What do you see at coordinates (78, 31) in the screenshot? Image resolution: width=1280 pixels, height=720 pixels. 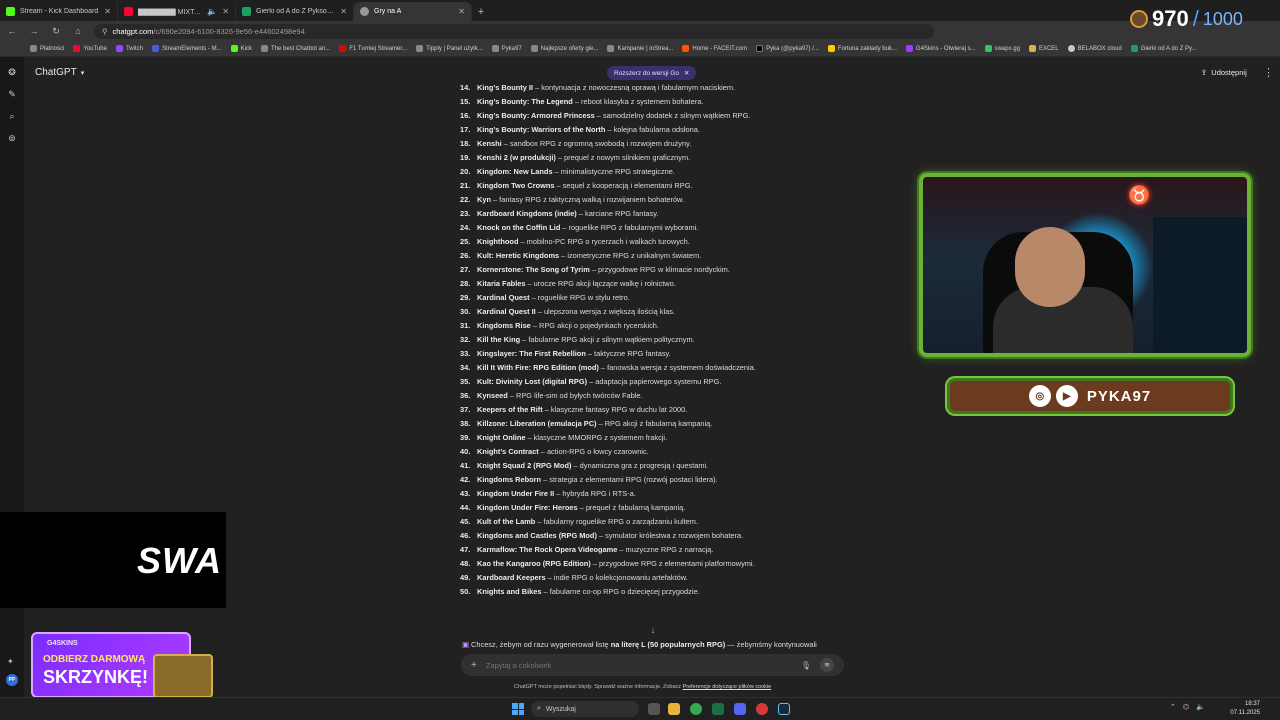 I see `home-icon: ⌂` at bounding box center [78, 31].